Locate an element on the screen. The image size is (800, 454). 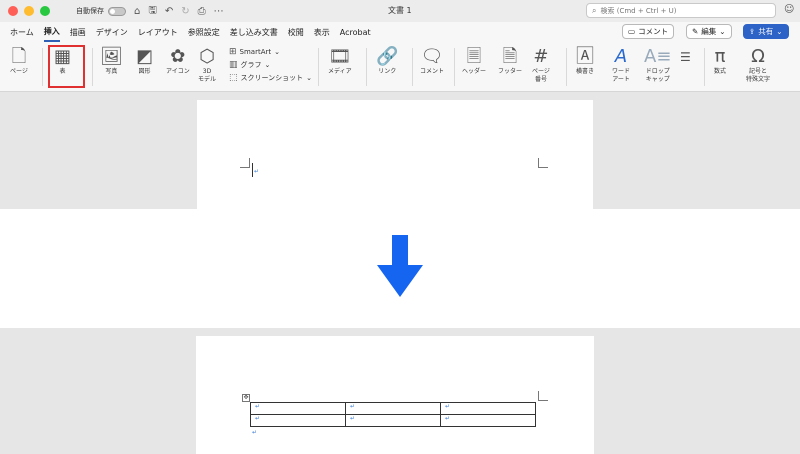
icons-button: ✿ アイコン is located at coordinates (178, 61).